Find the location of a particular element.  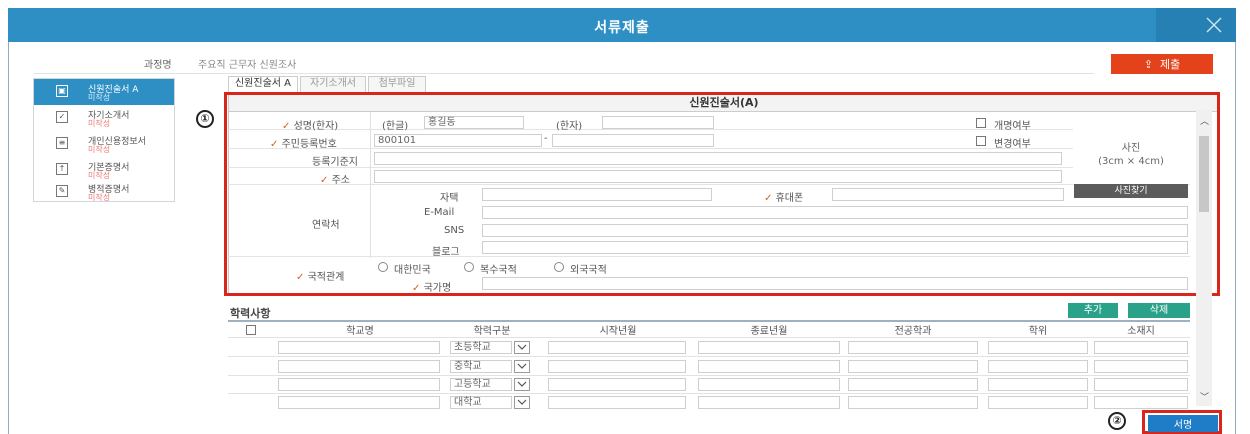

column-header: 학교명 is located at coordinates (360, 331).